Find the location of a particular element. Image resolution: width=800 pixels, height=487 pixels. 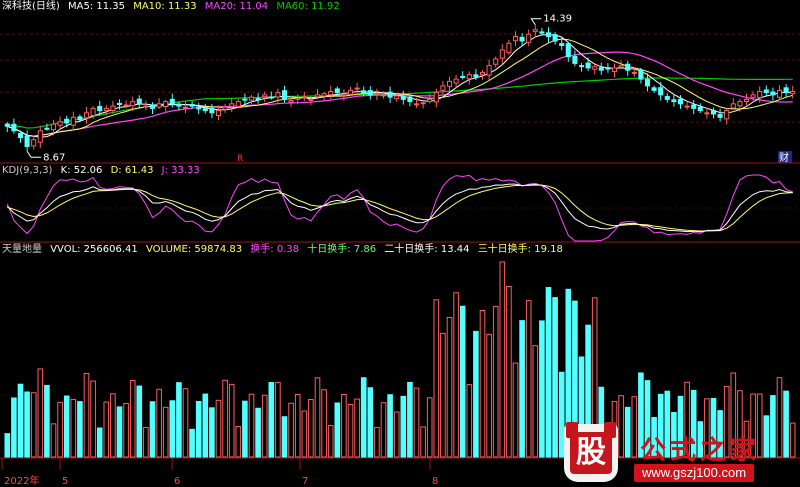

watermark-logo-char: 股 is located at coordinates (591, 453).